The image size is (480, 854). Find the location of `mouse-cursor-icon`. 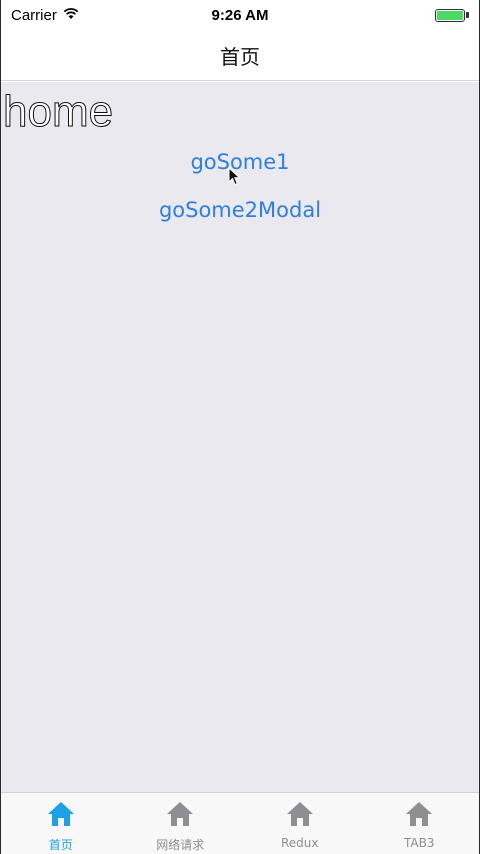

mouse-cursor-icon is located at coordinates (235, 179).